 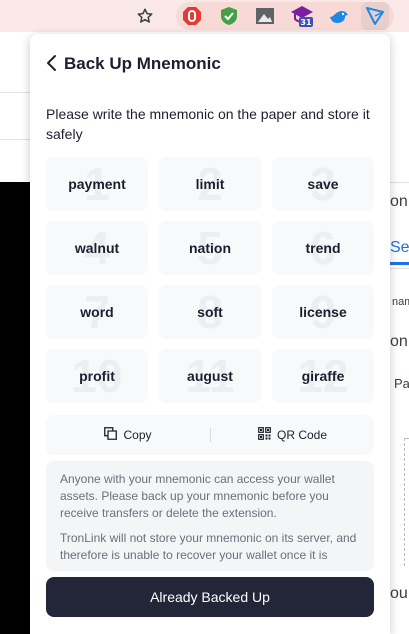 I want to click on tronlink-icon, so click(x=375, y=16).